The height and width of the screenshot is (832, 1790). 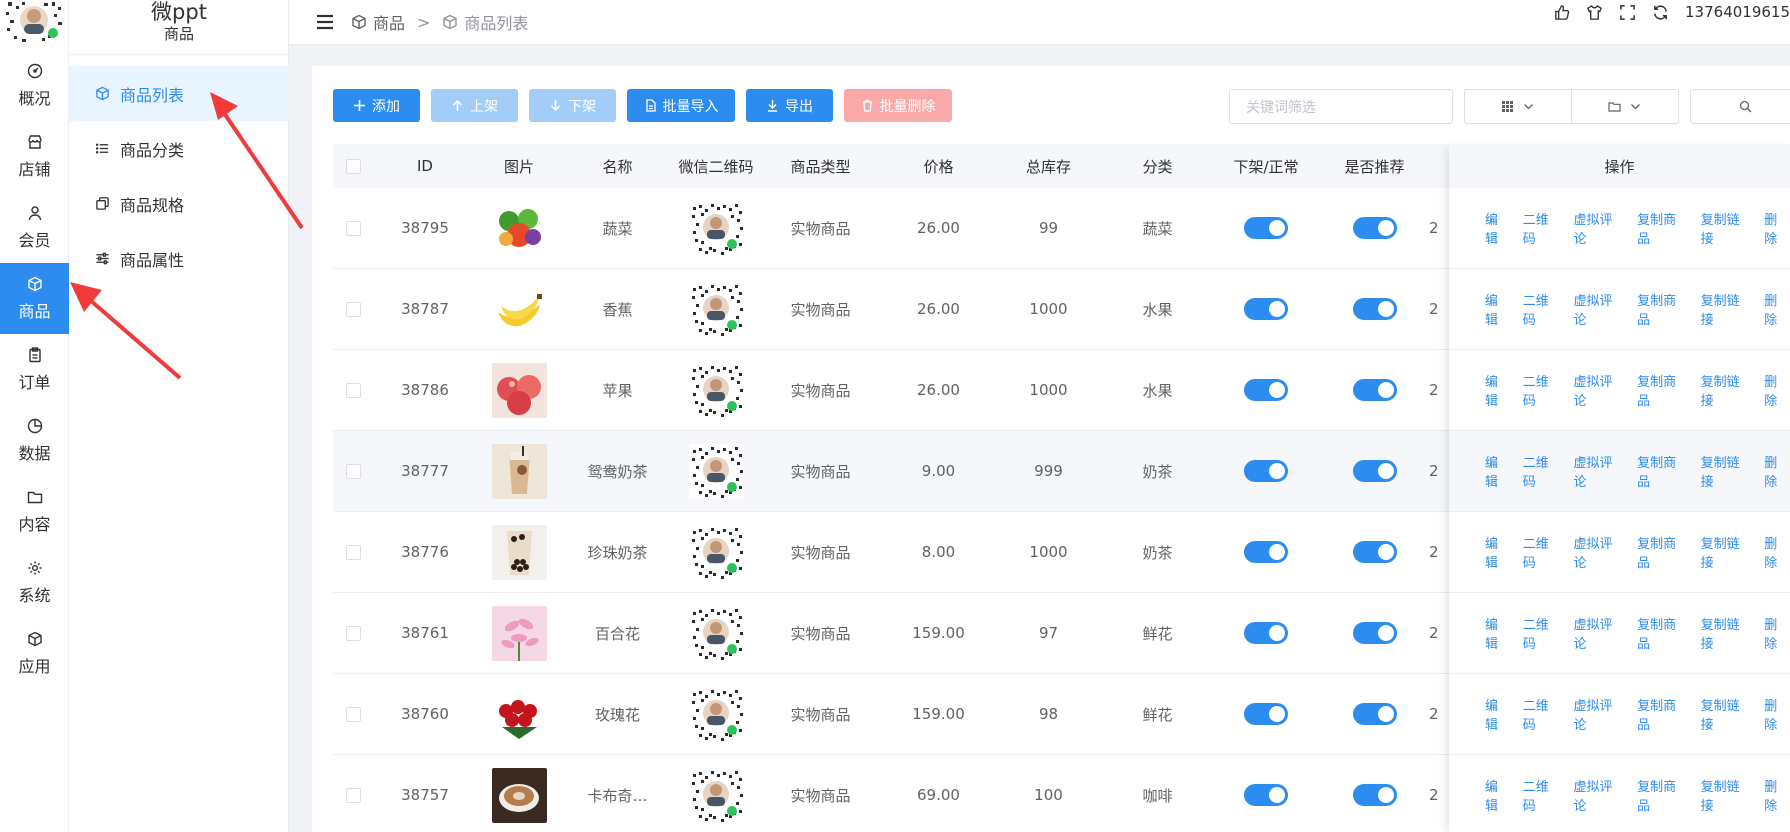 What do you see at coordinates (353, 166) in the screenshot?
I see `select-all-checkbox` at bounding box center [353, 166].